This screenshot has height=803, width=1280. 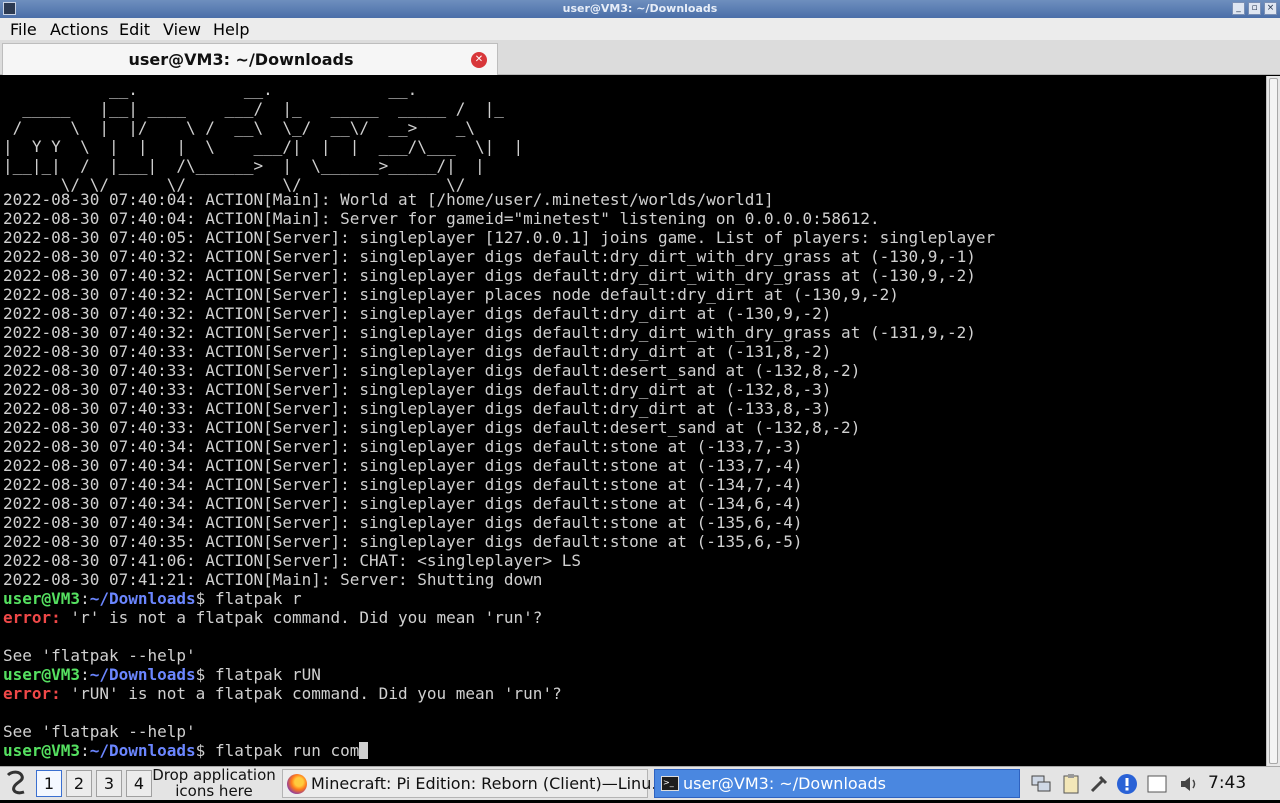 What do you see at coordinates (139, 783) in the screenshot?
I see `workspace-4: 4` at bounding box center [139, 783].